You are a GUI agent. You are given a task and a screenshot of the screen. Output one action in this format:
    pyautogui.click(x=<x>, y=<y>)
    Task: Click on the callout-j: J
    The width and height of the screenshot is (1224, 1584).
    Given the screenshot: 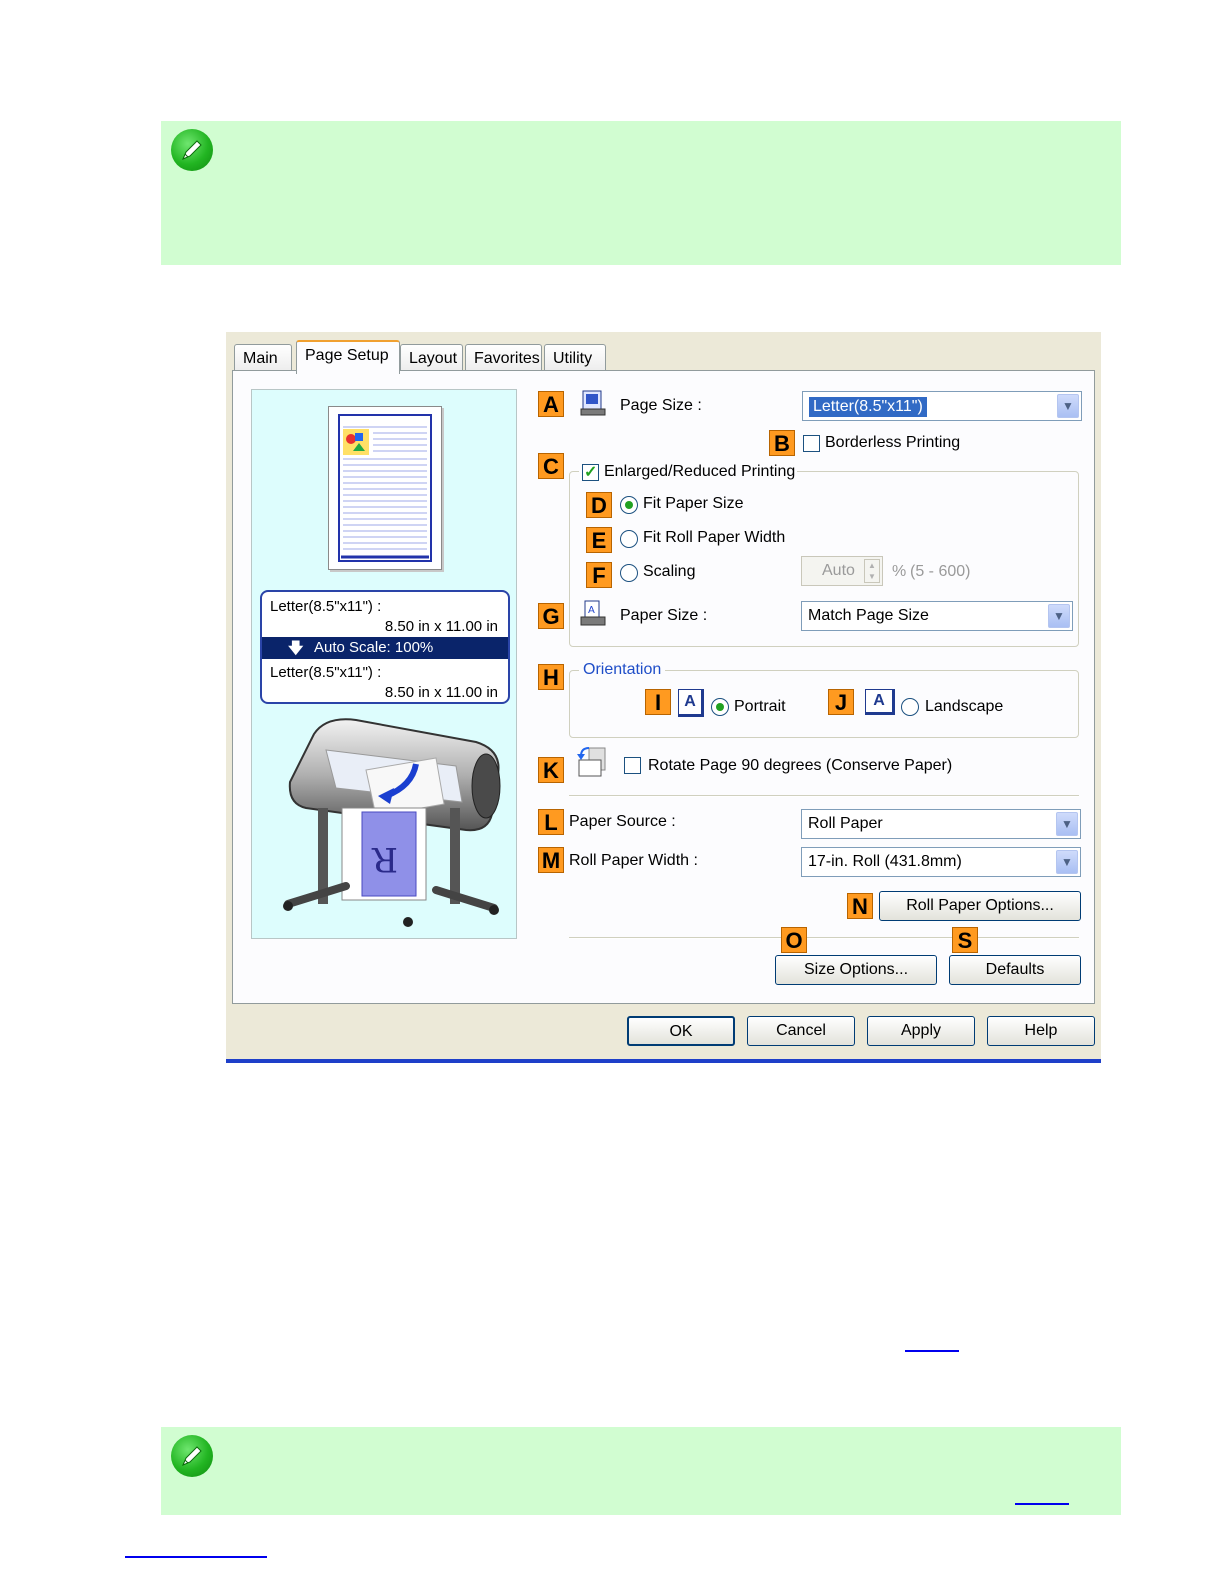 What is the action you would take?
    pyautogui.click(x=841, y=702)
    